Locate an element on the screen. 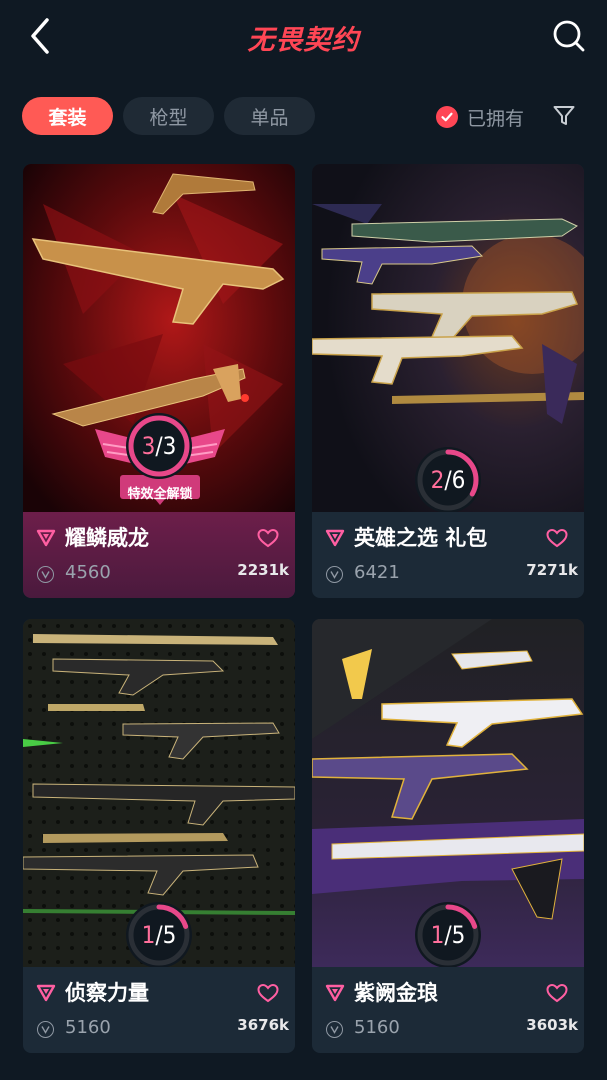 This screenshot has width=607, height=1080. funnel-icon is located at coordinates (564, 115).